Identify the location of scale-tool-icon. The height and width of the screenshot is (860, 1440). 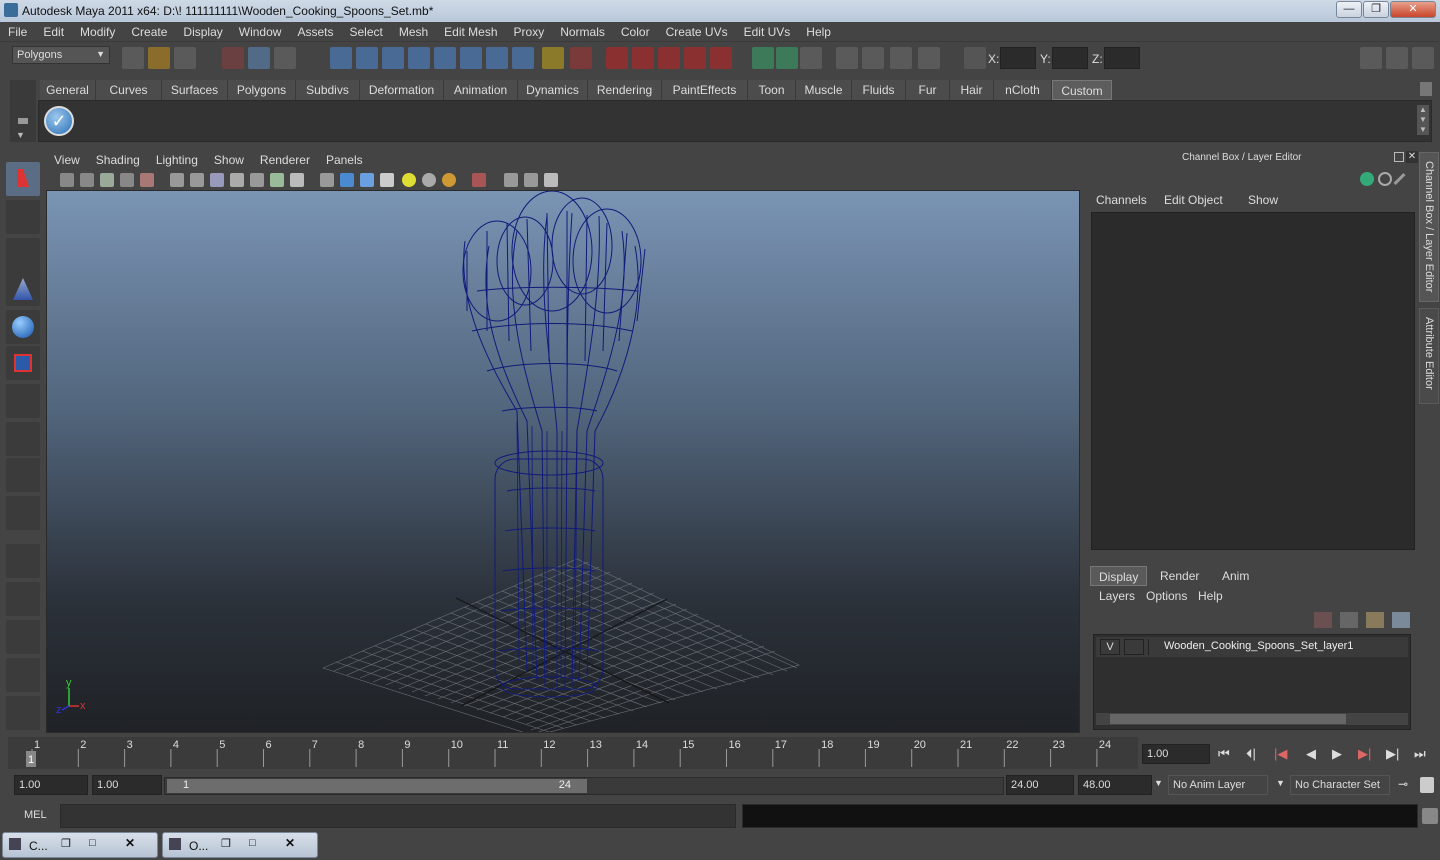
(23, 363).